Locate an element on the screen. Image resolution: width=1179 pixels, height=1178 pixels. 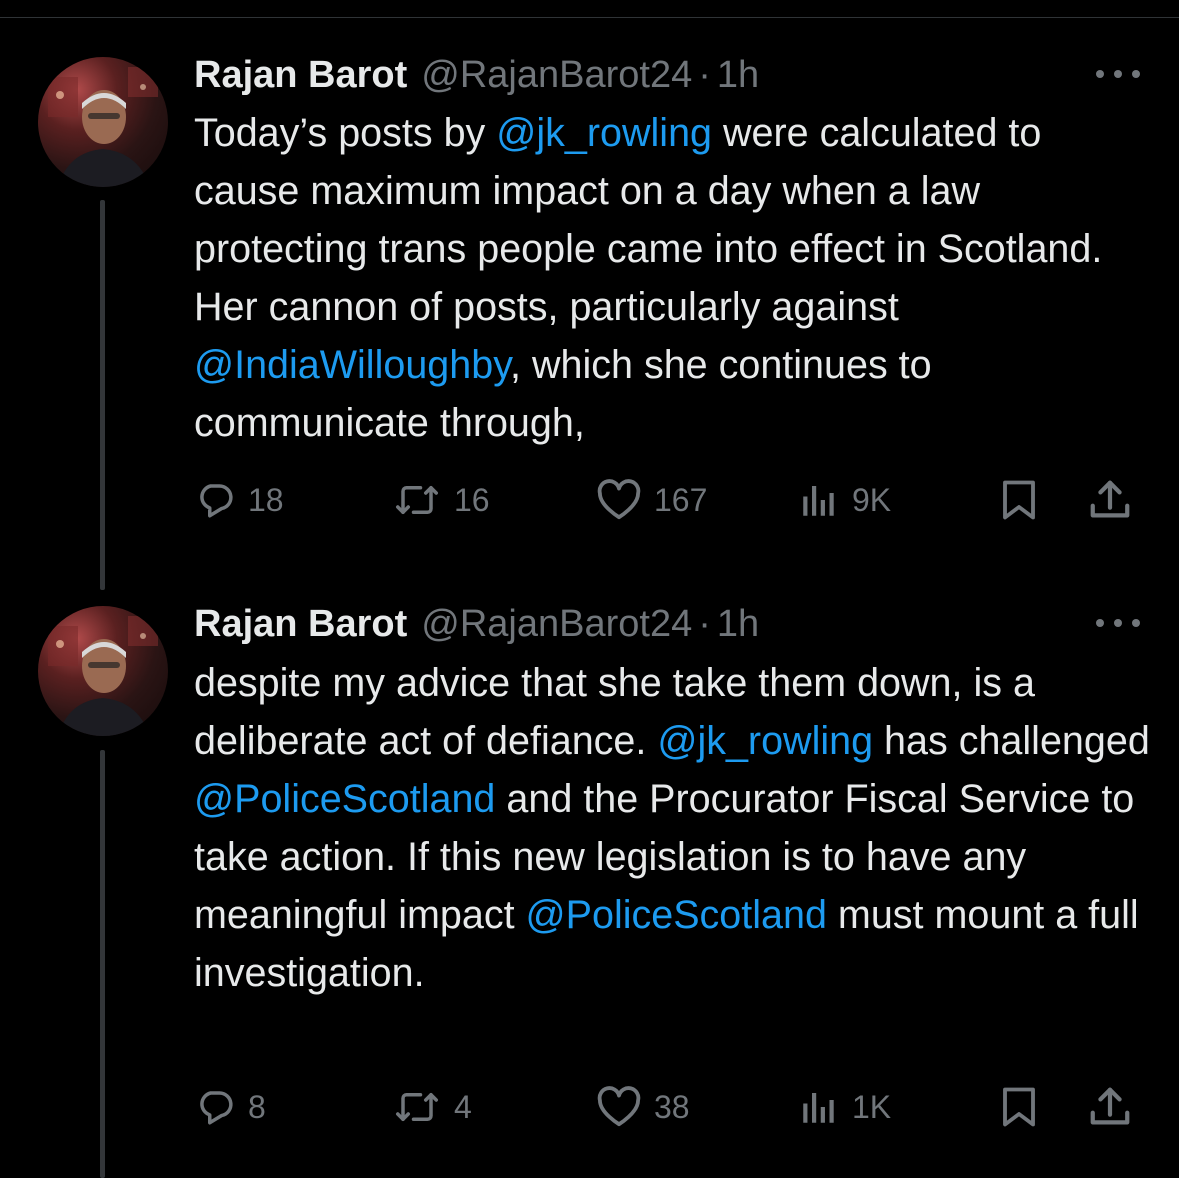
repost-button: 4 is located at coordinates (432, 1107).